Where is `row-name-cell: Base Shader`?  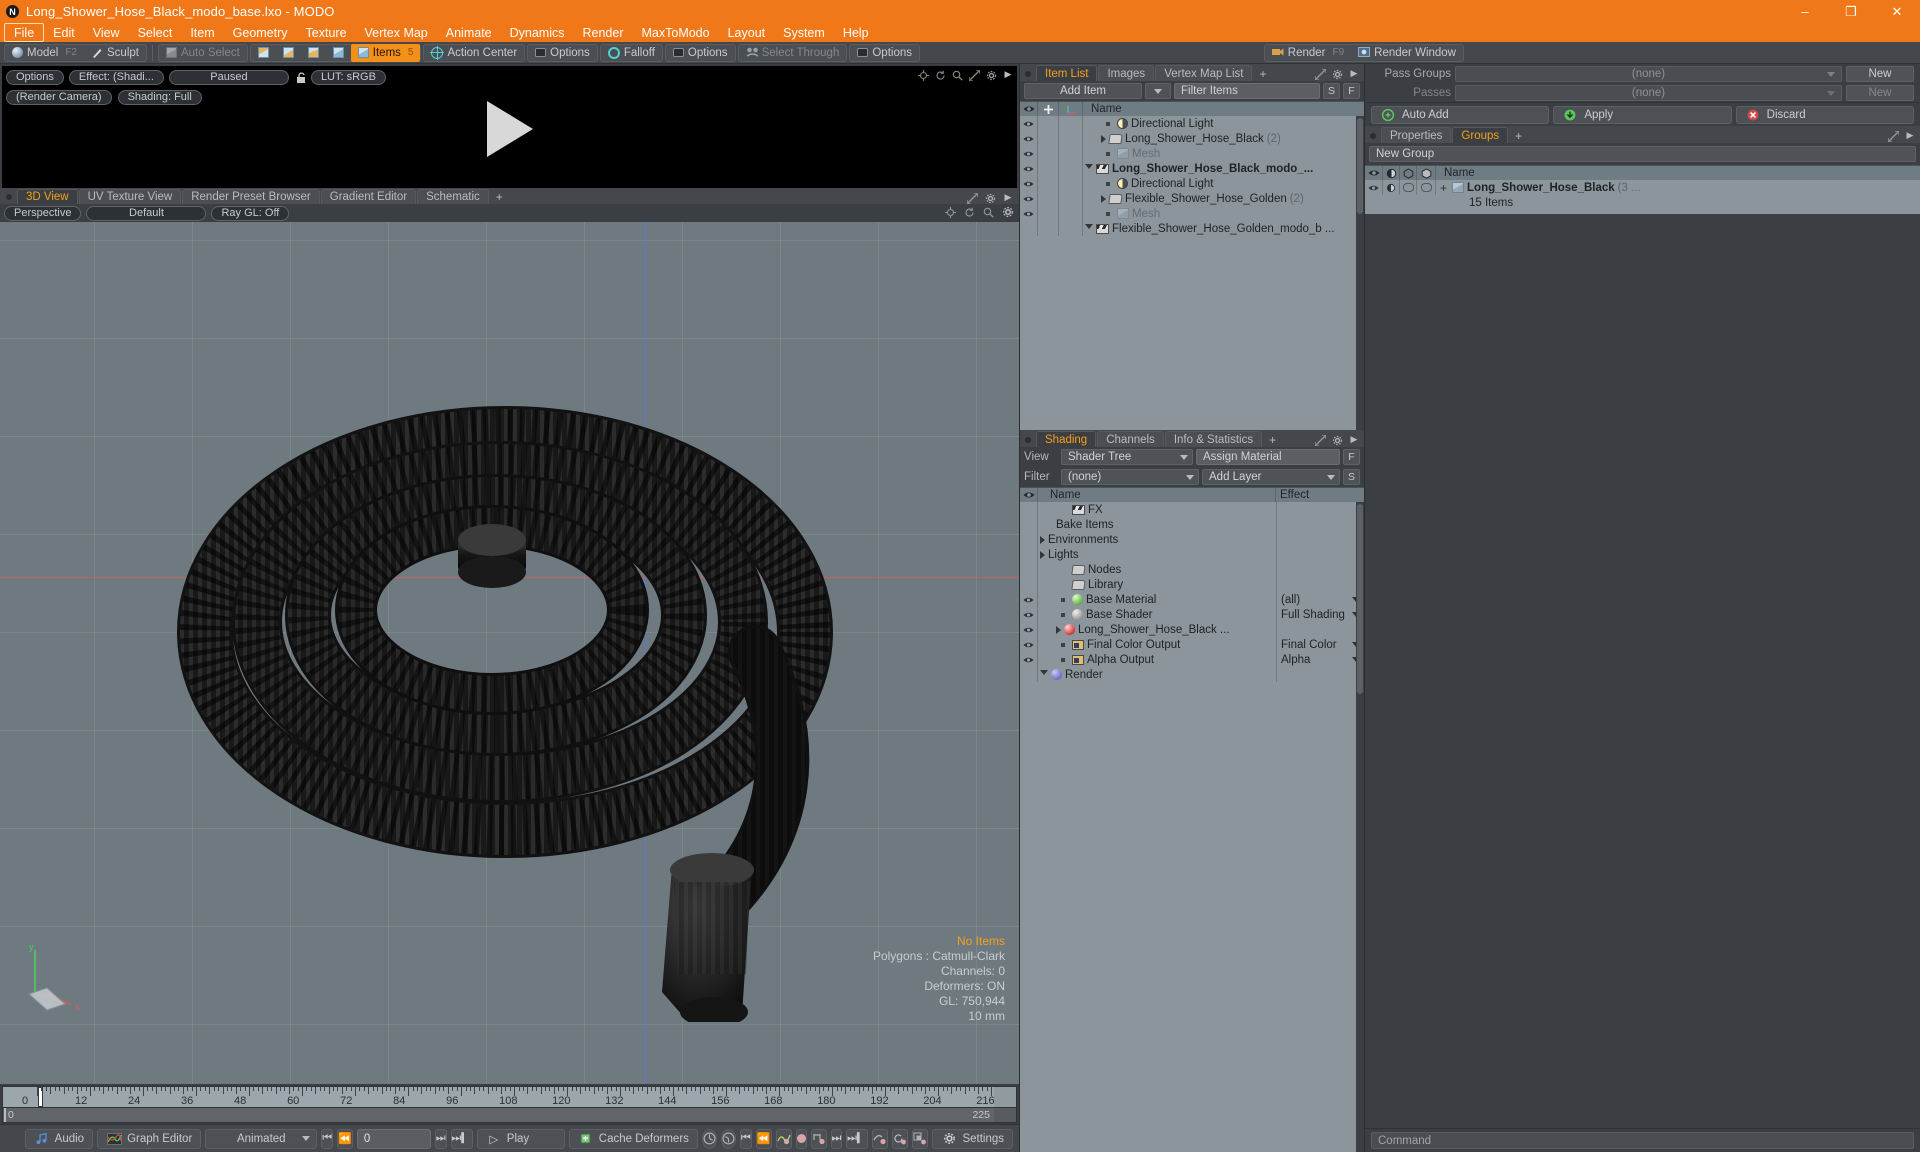 row-name-cell: Base Shader is located at coordinates (1157, 614).